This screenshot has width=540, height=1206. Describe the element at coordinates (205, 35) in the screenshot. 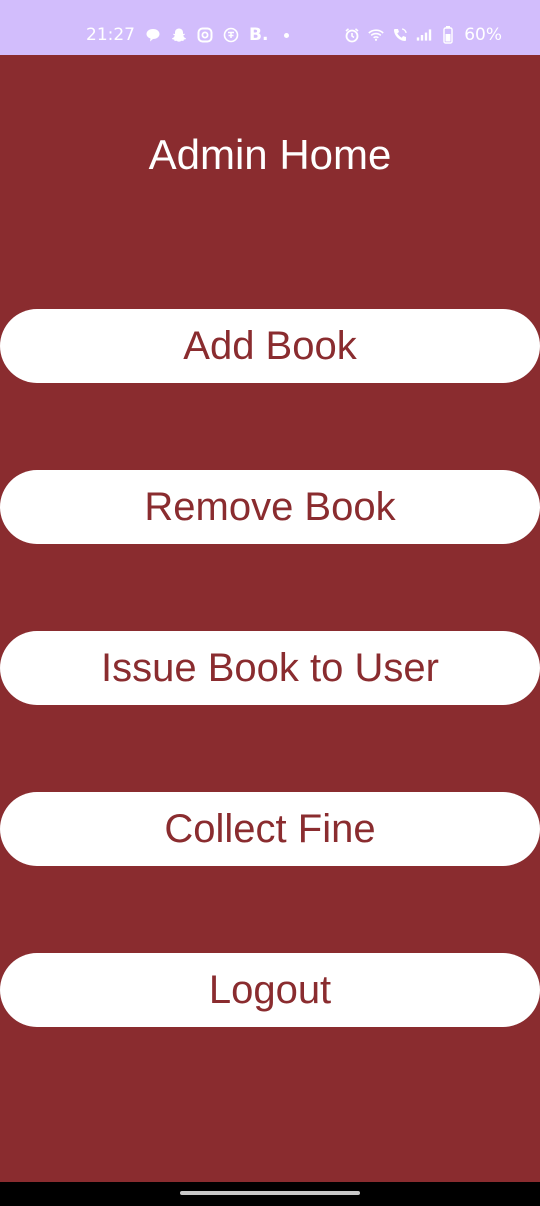

I see `messenger-icon` at that location.